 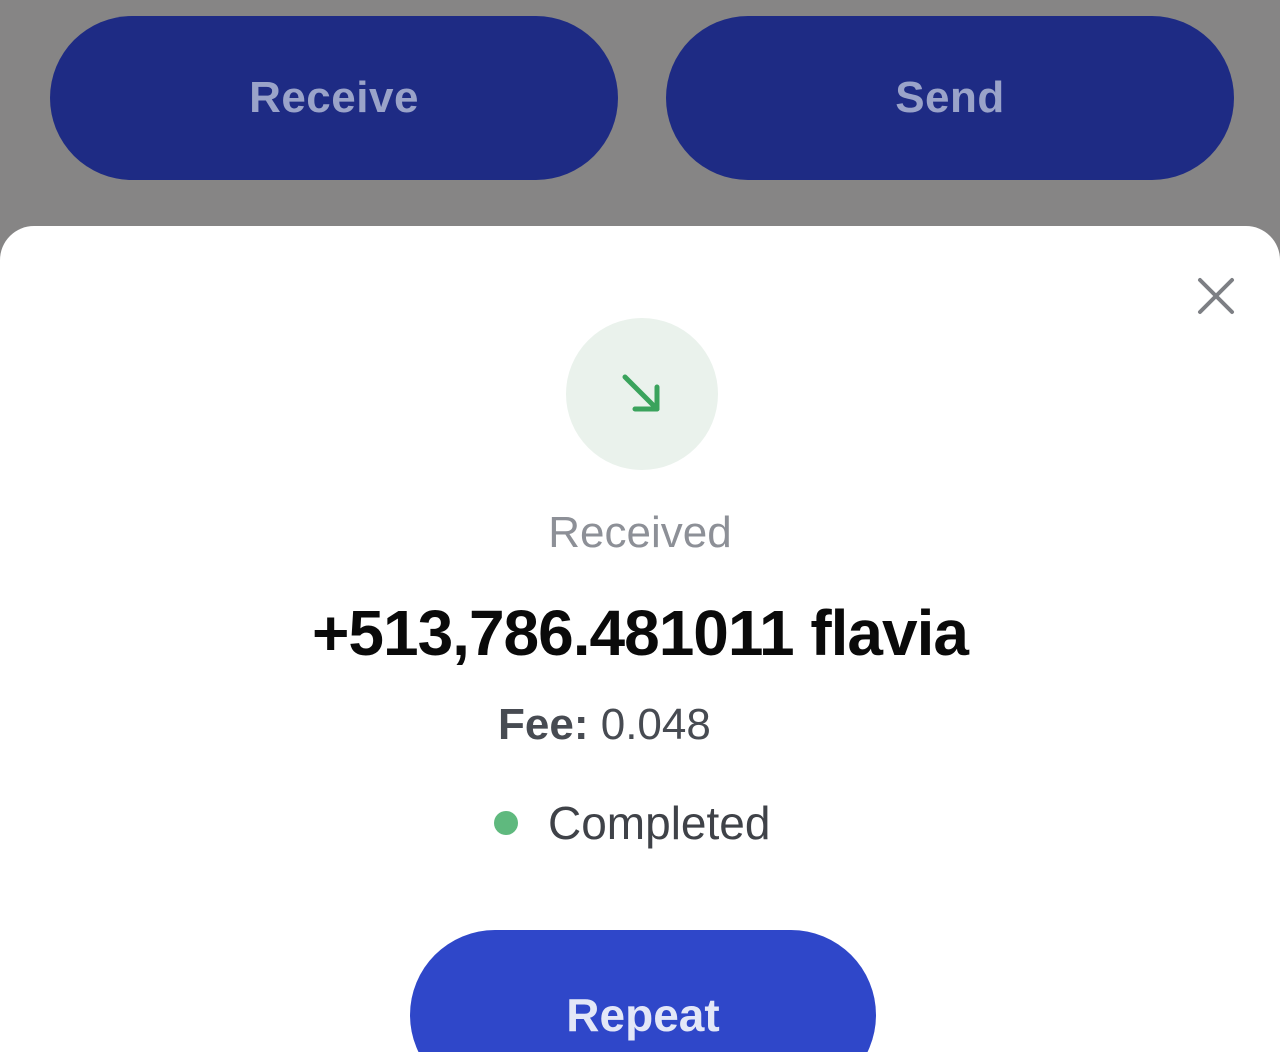 I want to click on send-button: Send, so click(x=950, y=98).